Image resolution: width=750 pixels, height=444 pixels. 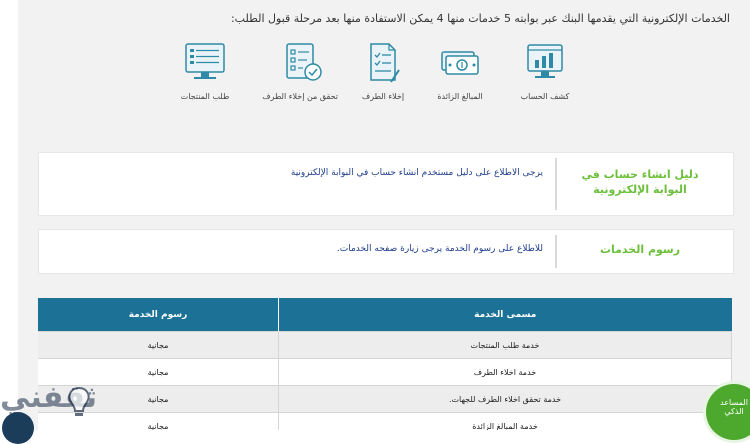 I want to click on service-label: كشف الحساب, so click(x=545, y=96).